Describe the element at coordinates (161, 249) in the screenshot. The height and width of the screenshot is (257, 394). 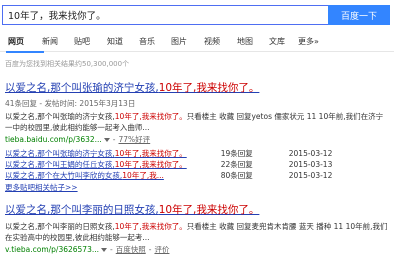
I see `evaluate-link: 评价` at that location.